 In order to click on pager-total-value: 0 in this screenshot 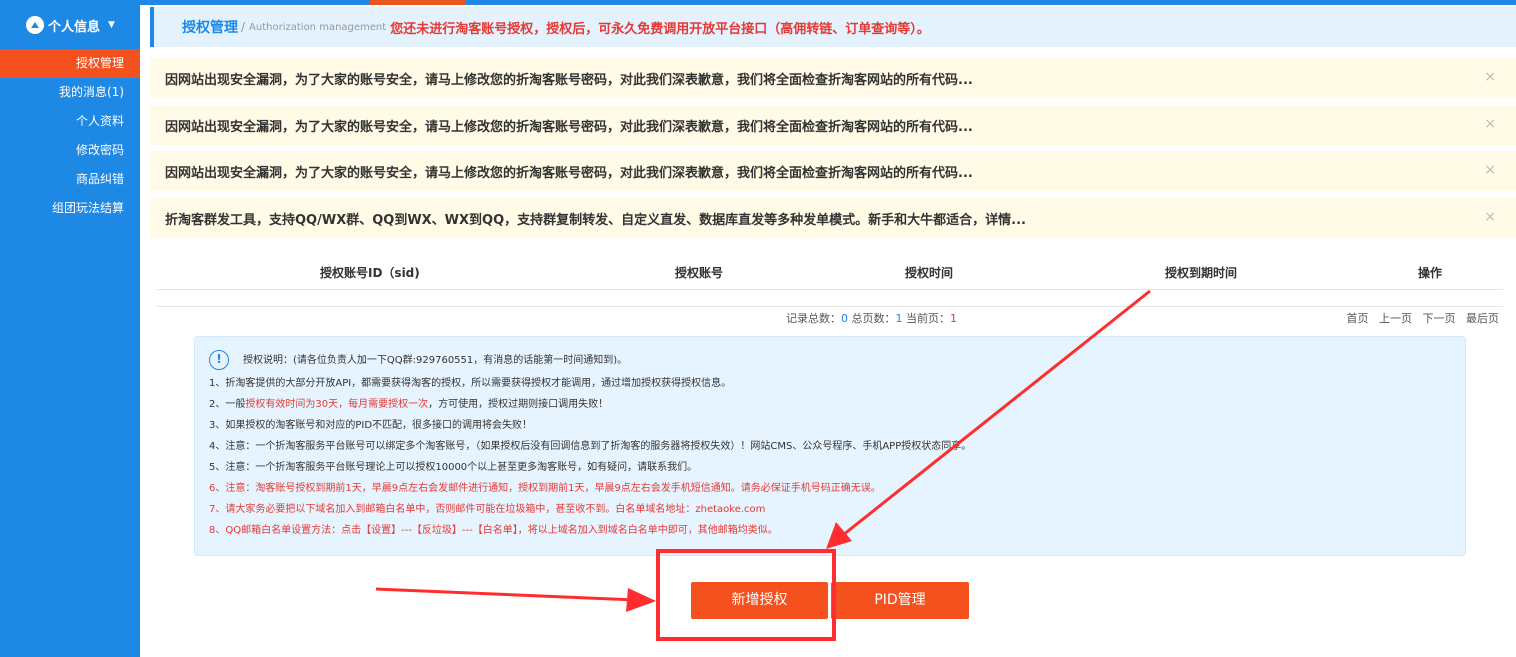, I will do `click(844, 318)`.